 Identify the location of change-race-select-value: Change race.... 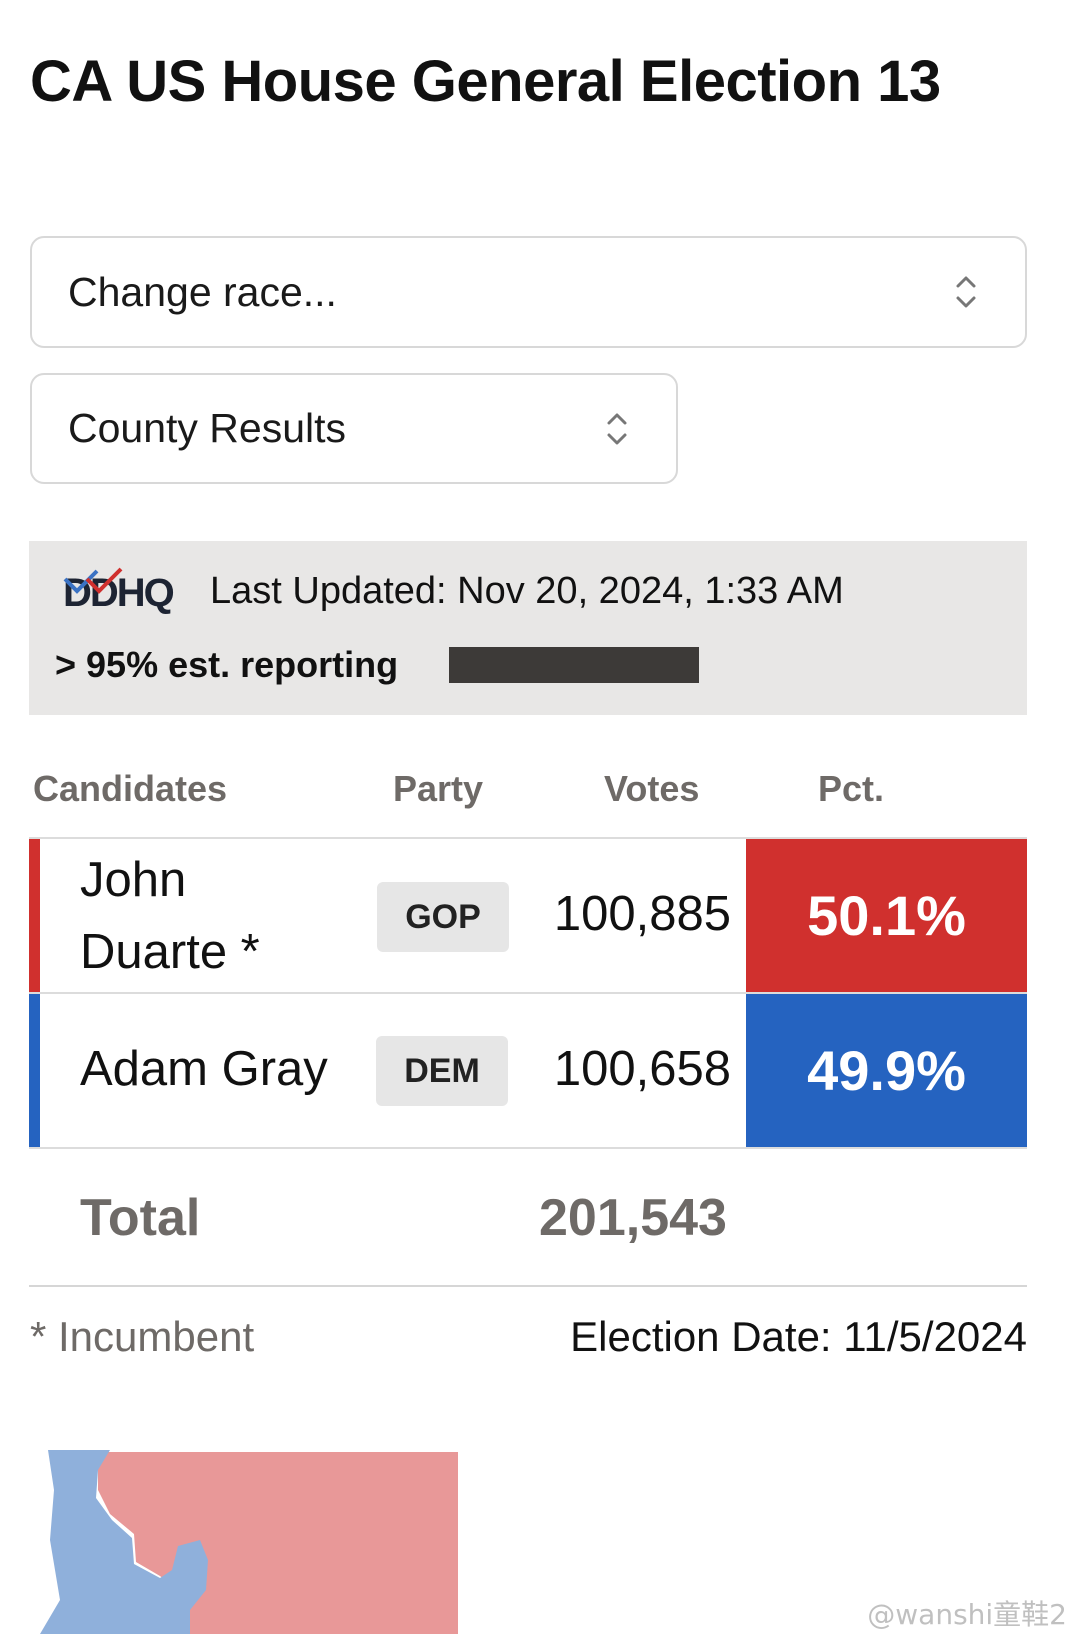
(202, 291).